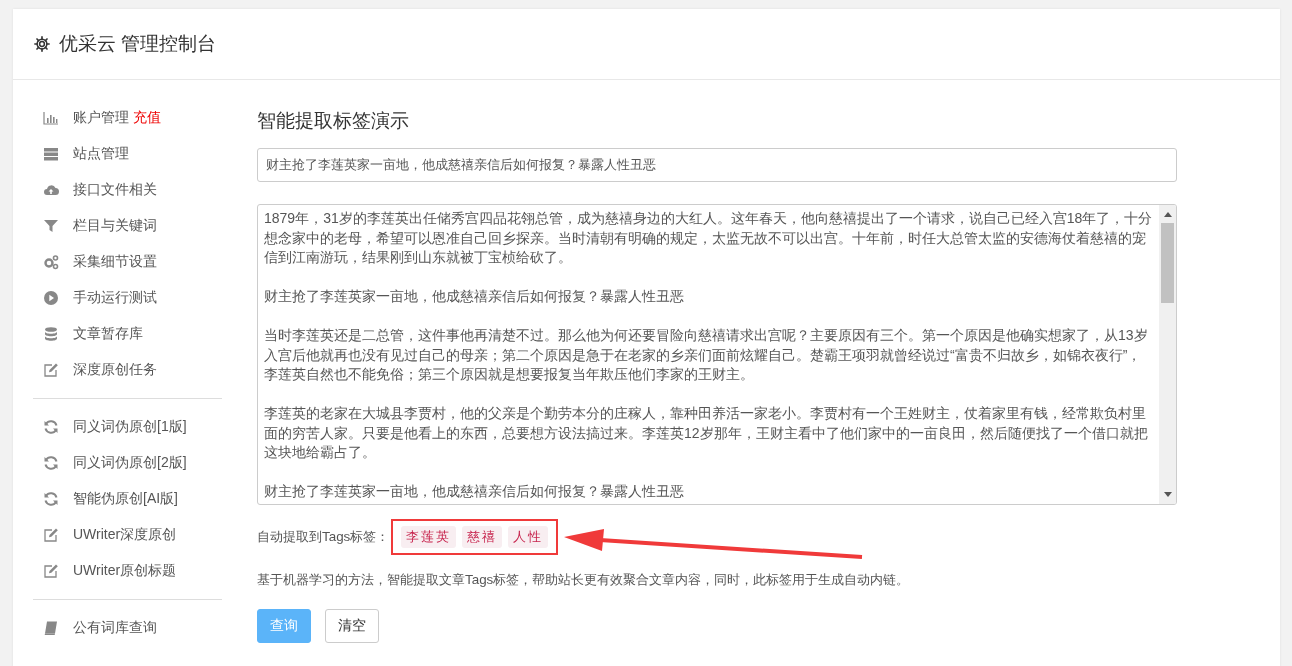 The image size is (1292, 666). Describe the element at coordinates (1167, 263) in the screenshot. I see `scroll-thumb` at that location.